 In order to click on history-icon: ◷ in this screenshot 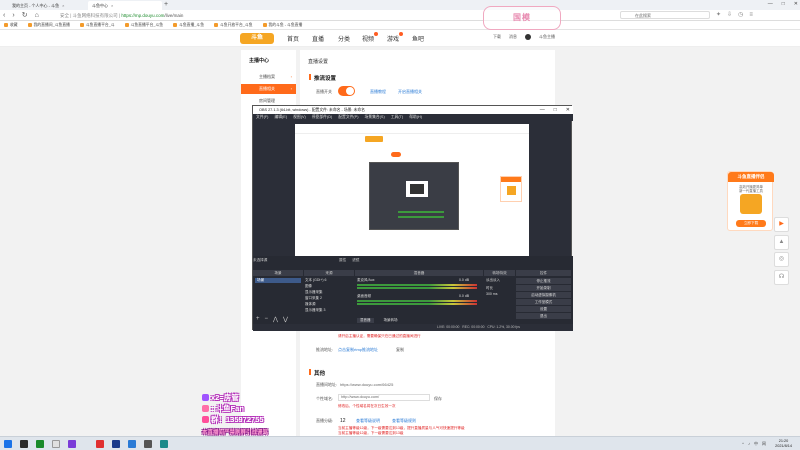, I will do `click(740, 15)`.